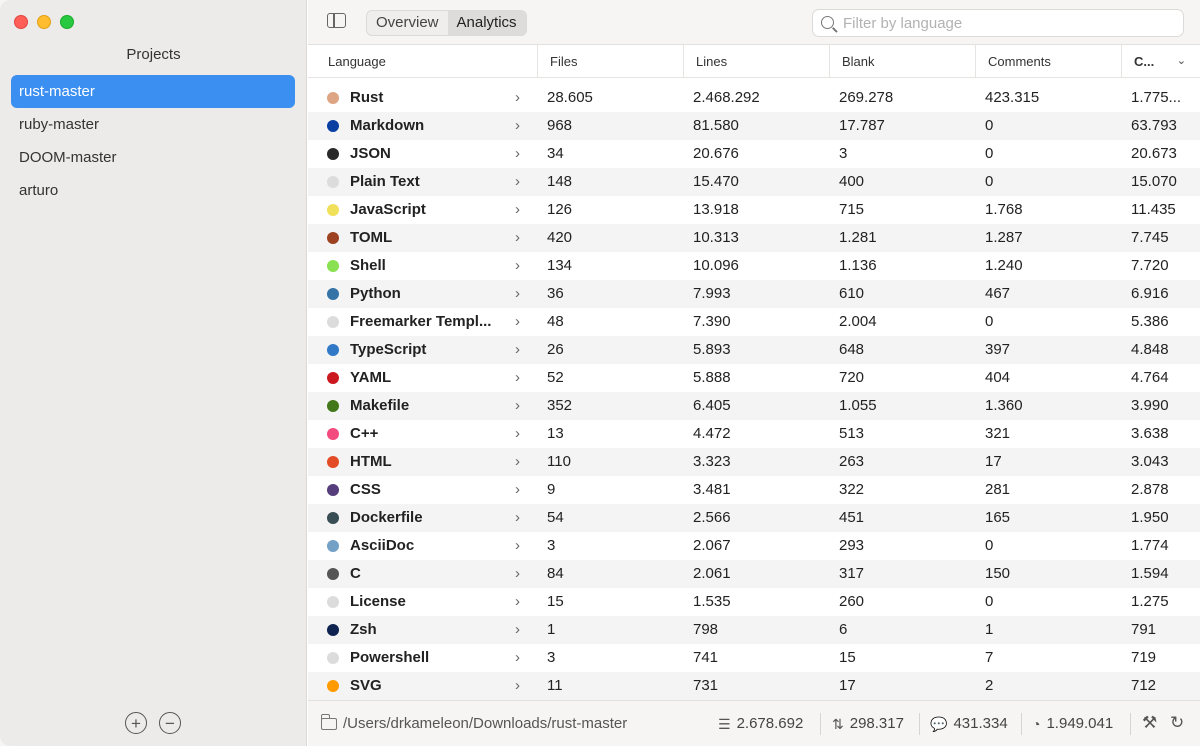  What do you see at coordinates (153, 157) in the screenshot?
I see `project-item: DOOM-master` at bounding box center [153, 157].